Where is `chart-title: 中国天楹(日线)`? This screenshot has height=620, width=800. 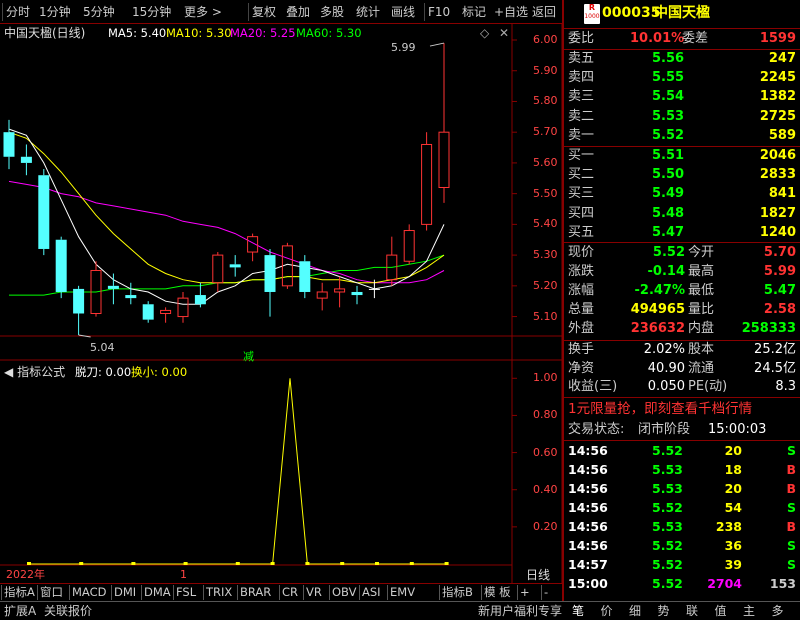 chart-title: 中国天楹(日线) is located at coordinates (45, 33).